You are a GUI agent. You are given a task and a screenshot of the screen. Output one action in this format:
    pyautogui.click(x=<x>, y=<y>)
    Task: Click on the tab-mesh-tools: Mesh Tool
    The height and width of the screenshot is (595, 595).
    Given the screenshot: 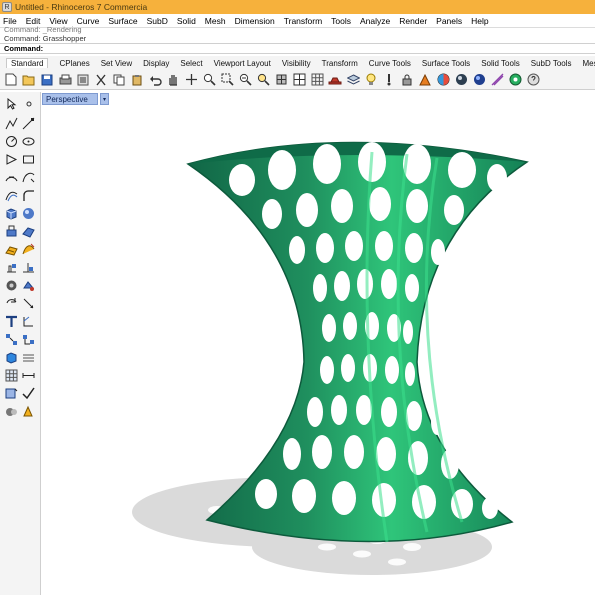 What is the action you would take?
    pyautogui.click(x=589, y=63)
    